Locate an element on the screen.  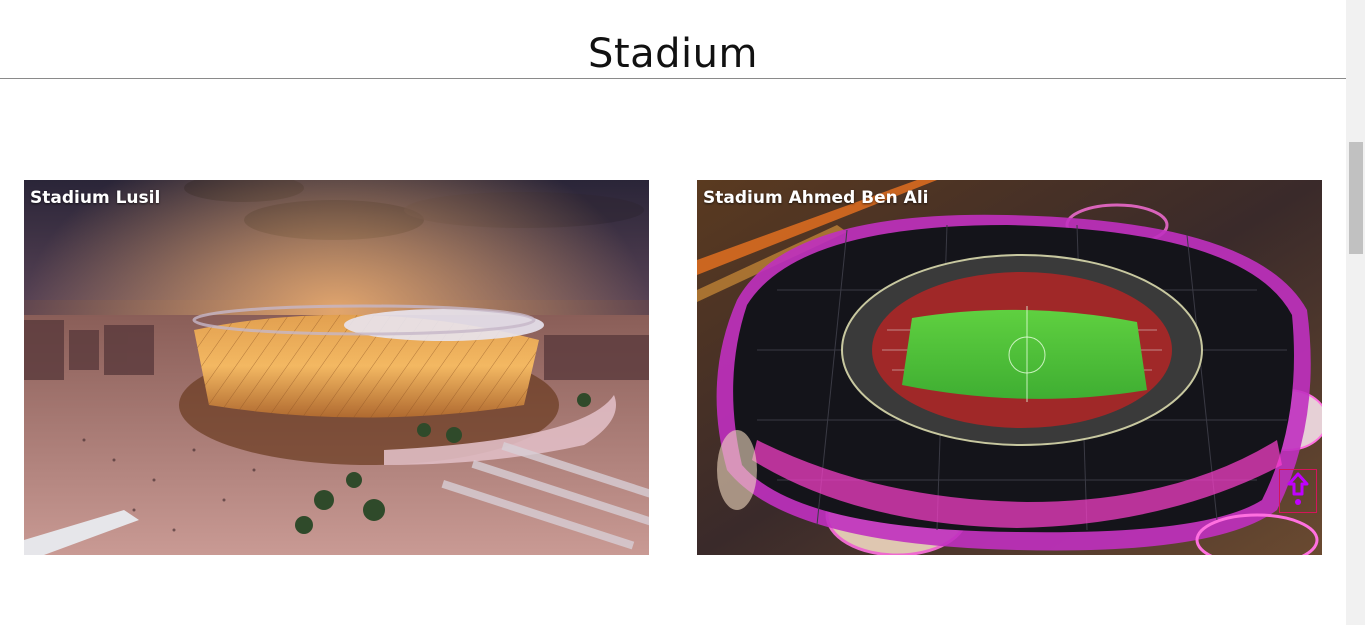
vertical-scrollbar is located at coordinates (1355, 312).